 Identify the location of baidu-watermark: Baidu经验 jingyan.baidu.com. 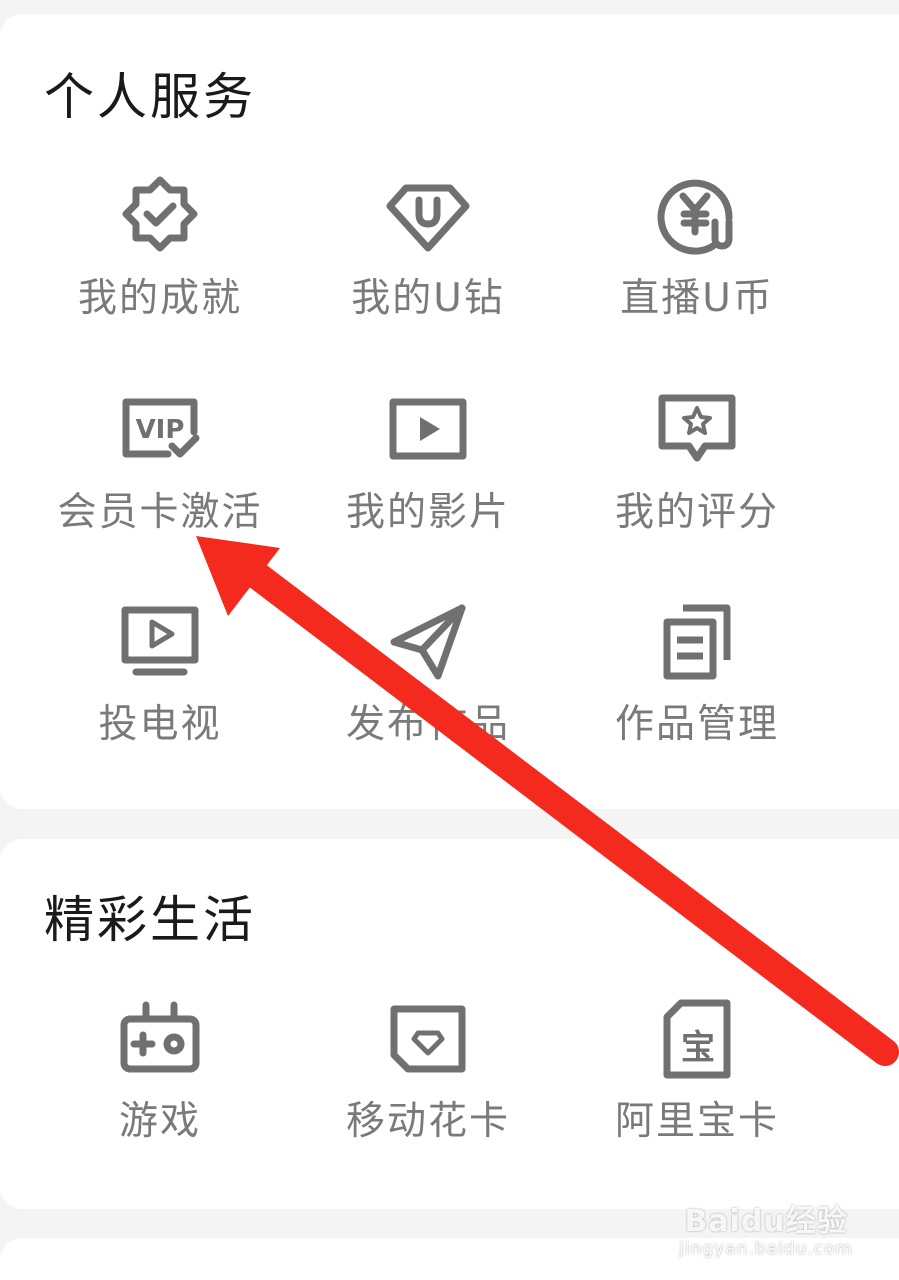
(766, 1232).